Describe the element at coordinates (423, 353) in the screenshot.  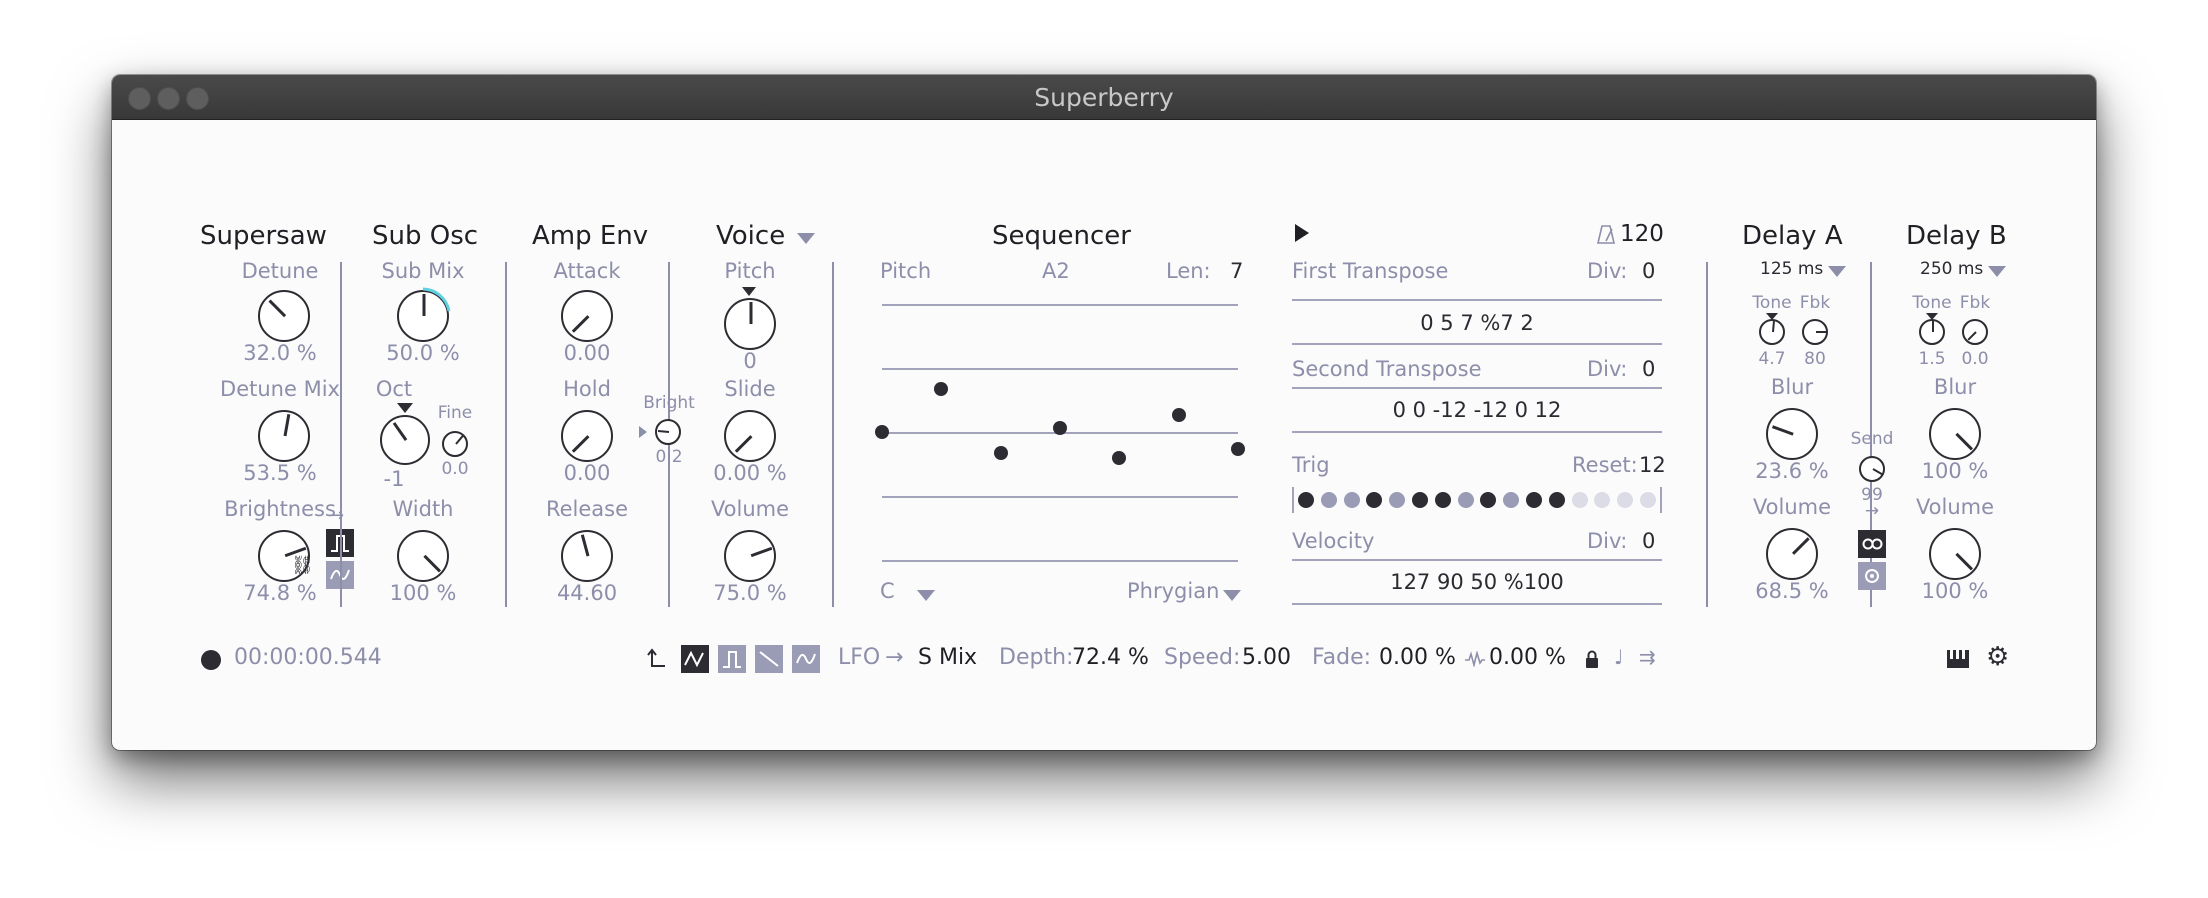
I see `sub-mix-value: 50.0 %` at that location.